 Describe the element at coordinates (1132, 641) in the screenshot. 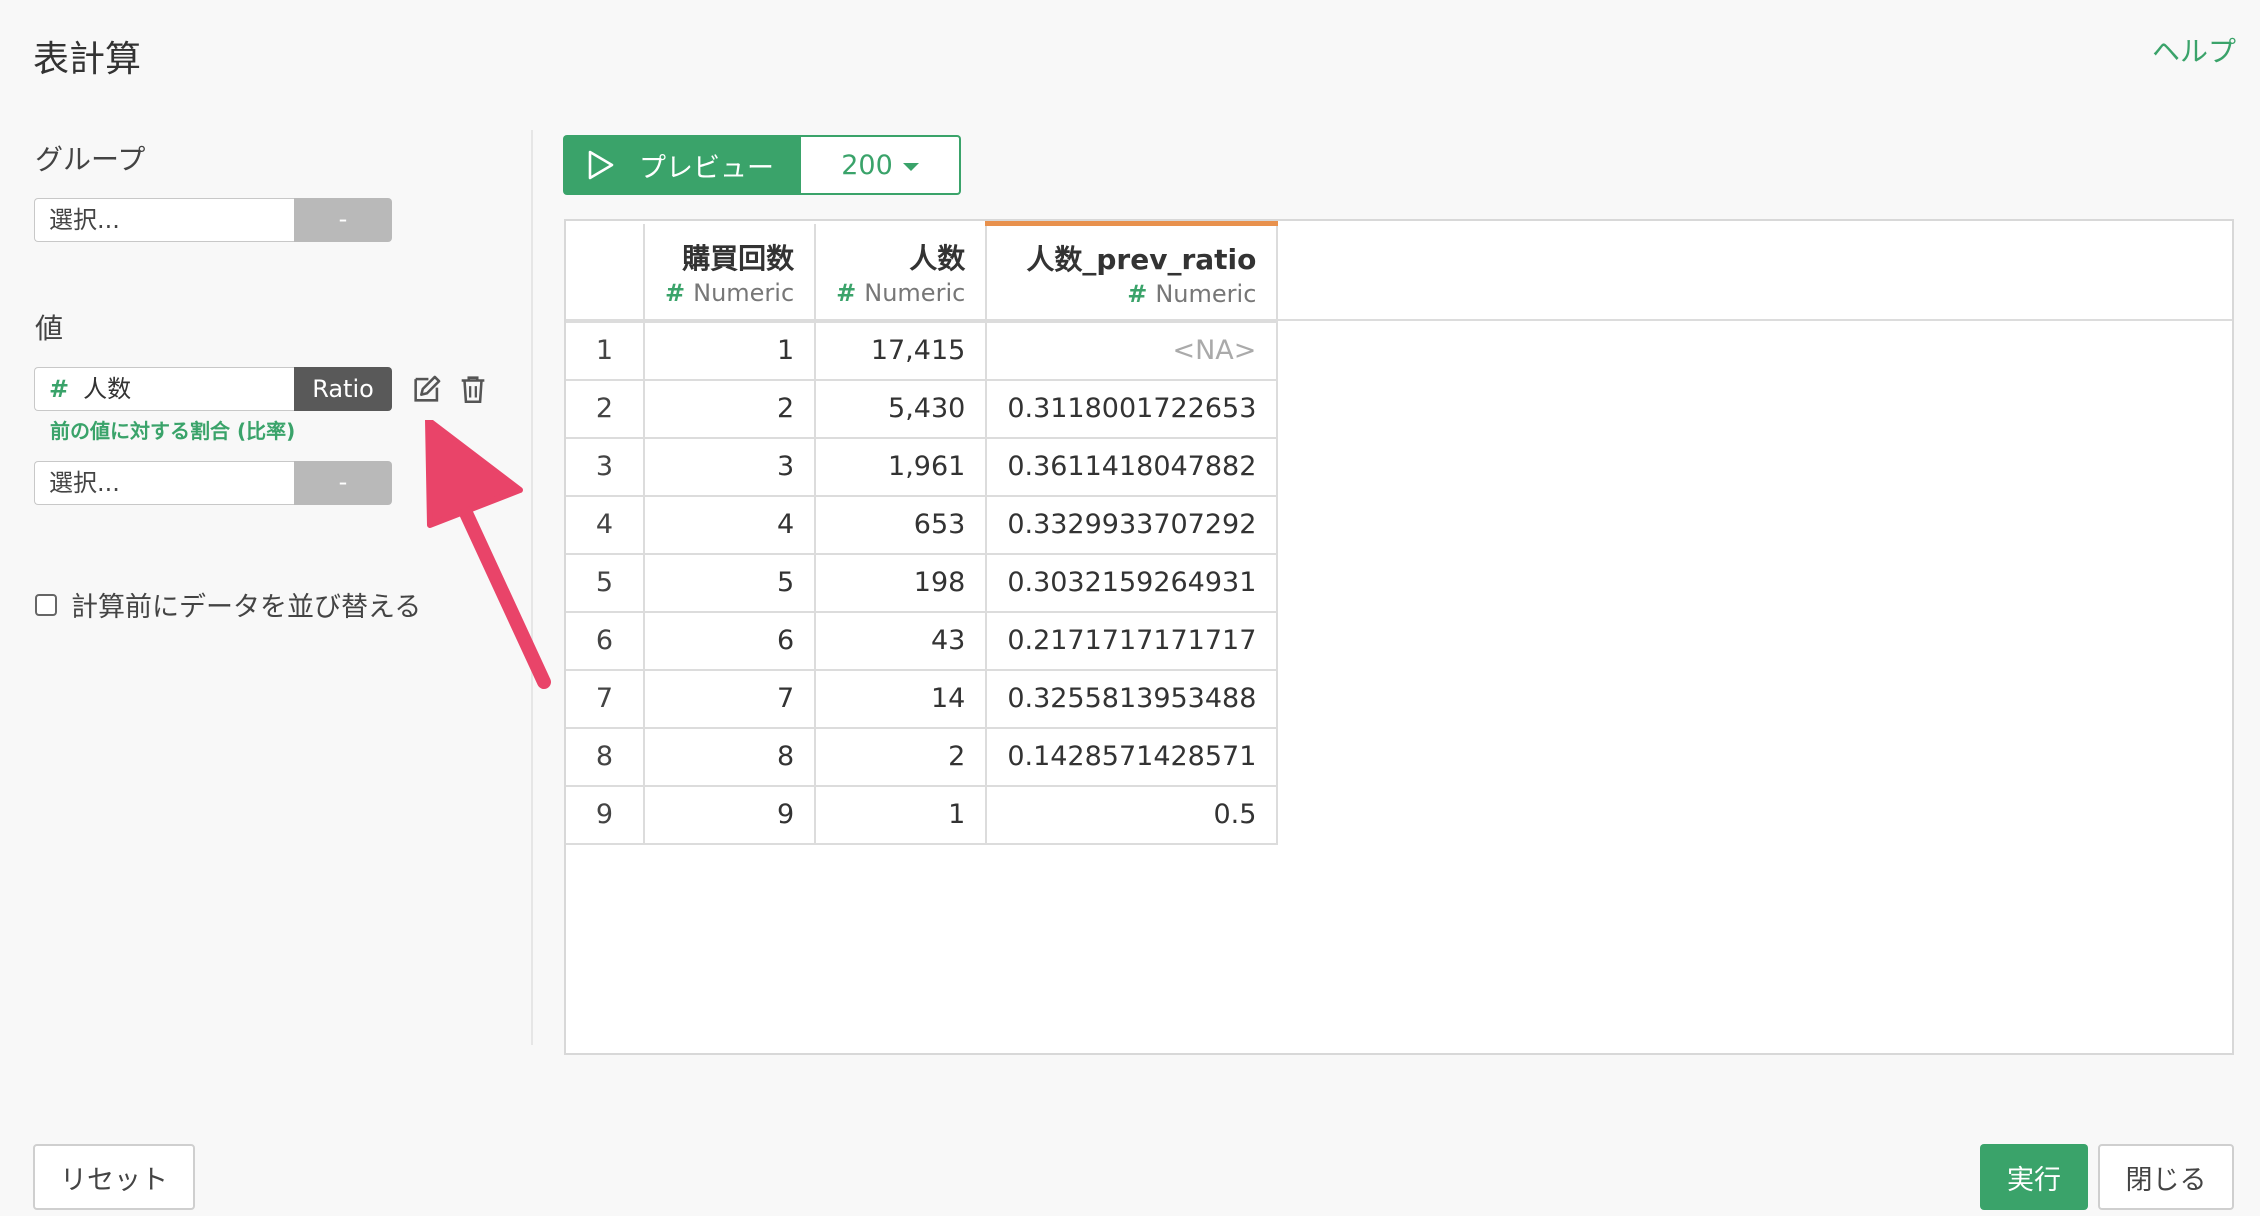

I see `table-cell: 0.2171717171717` at that location.